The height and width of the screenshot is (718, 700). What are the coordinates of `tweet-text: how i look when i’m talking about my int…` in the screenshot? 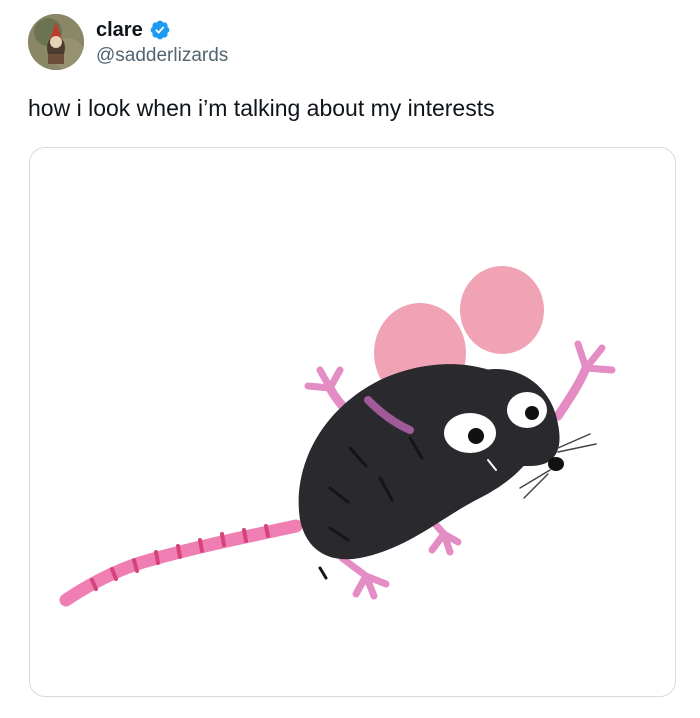 It's located at (261, 108).